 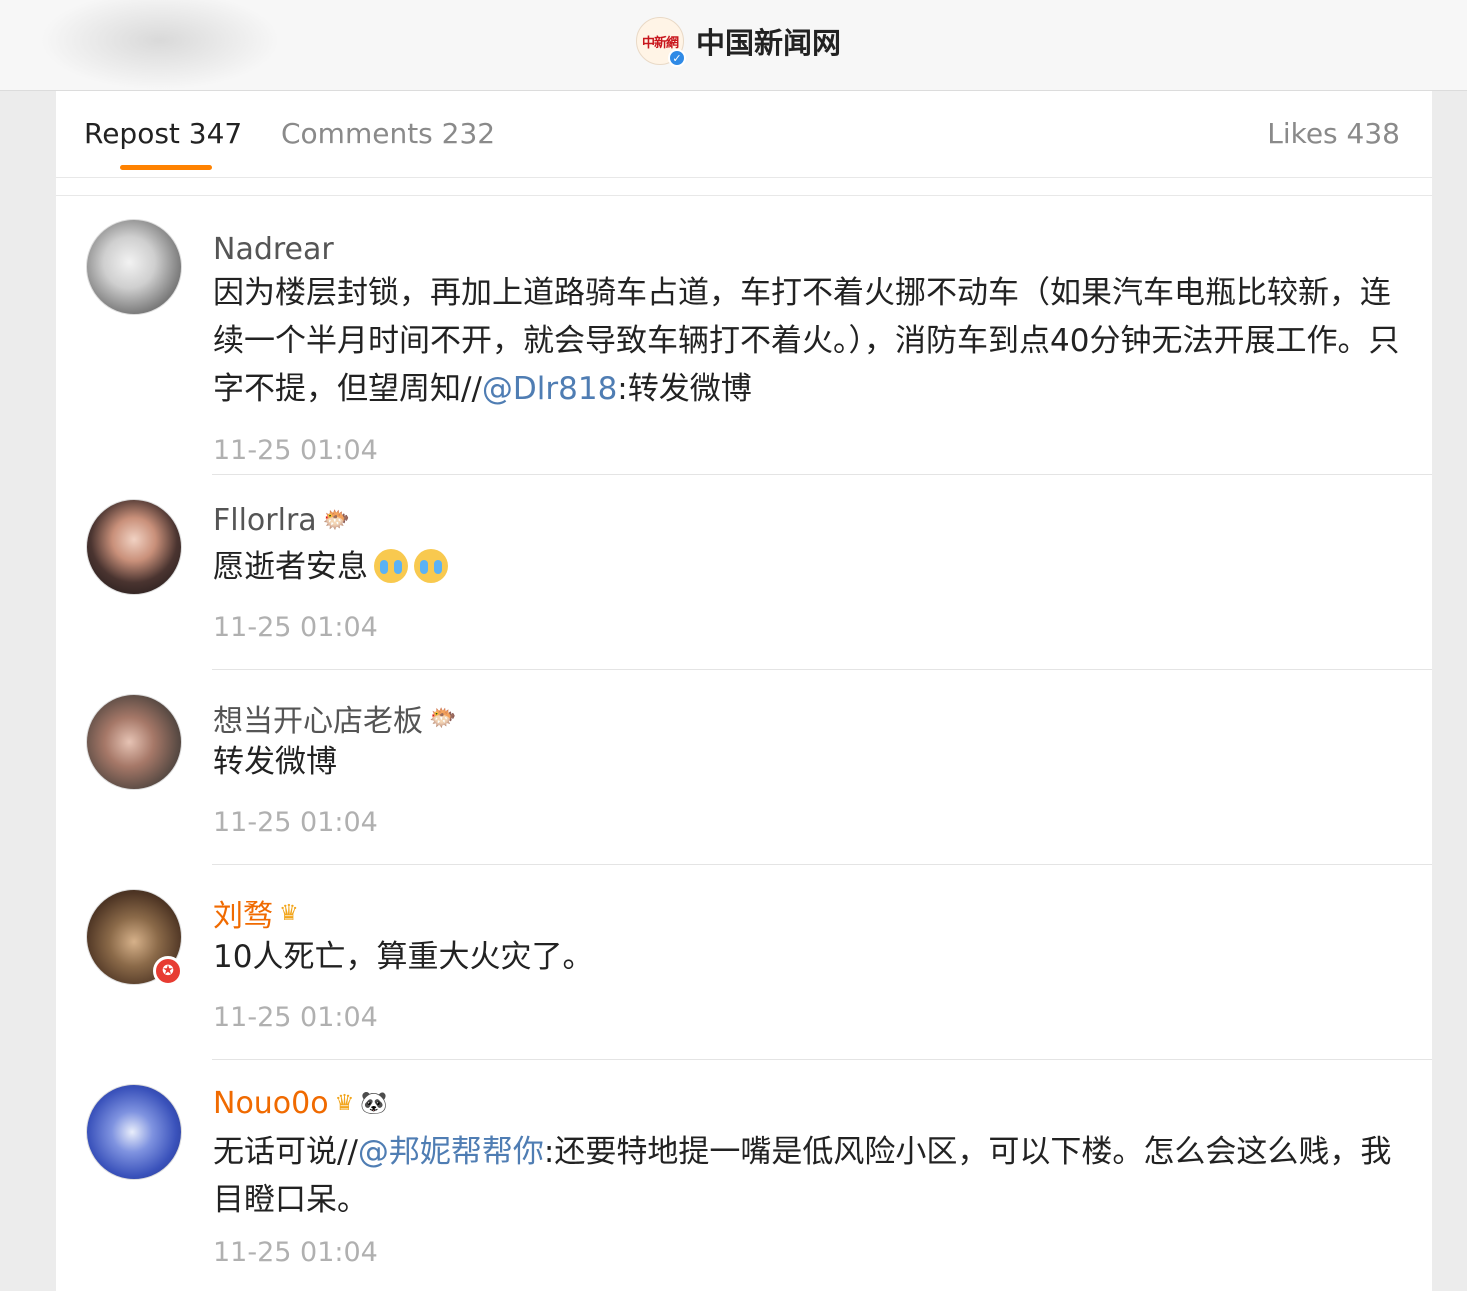 What do you see at coordinates (374, 1103) in the screenshot?
I see `panda-badge-icon: 🐼` at bounding box center [374, 1103].